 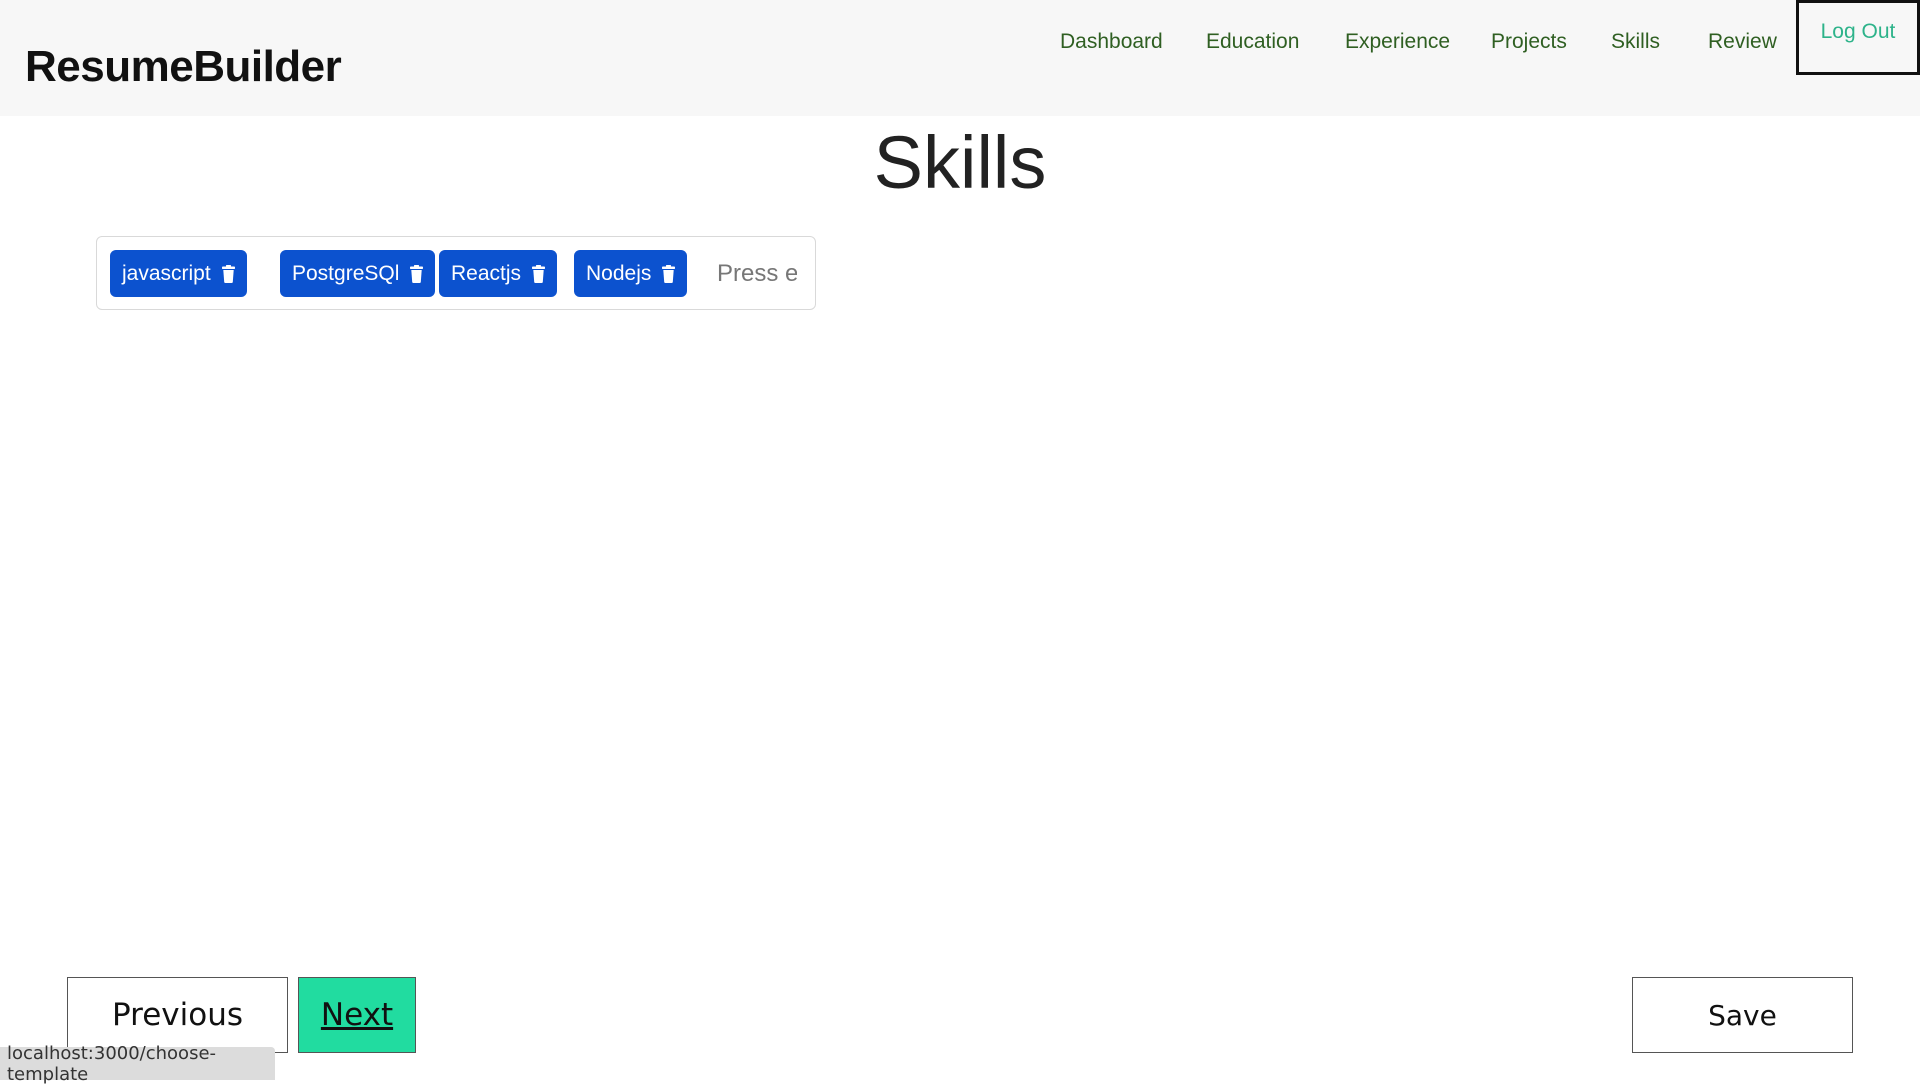 I want to click on nav-projects: Projects, so click(x=1529, y=42).